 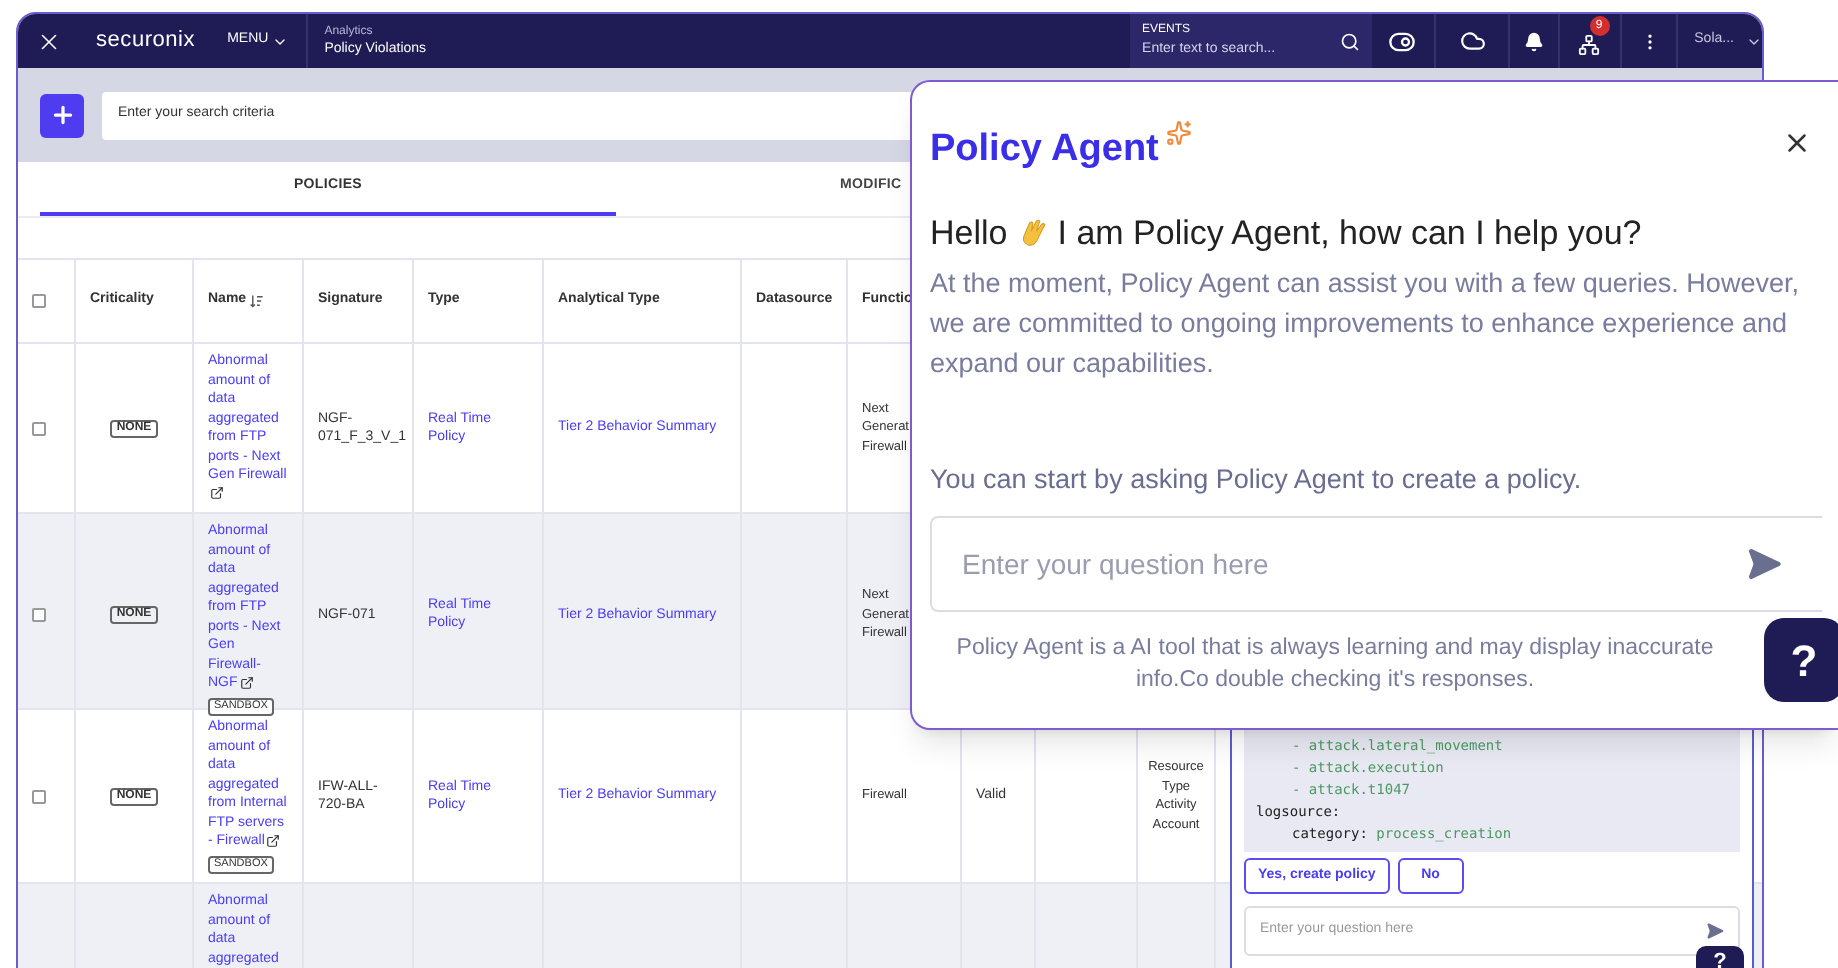 I want to click on sort-icon, so click(x=257, y=301).